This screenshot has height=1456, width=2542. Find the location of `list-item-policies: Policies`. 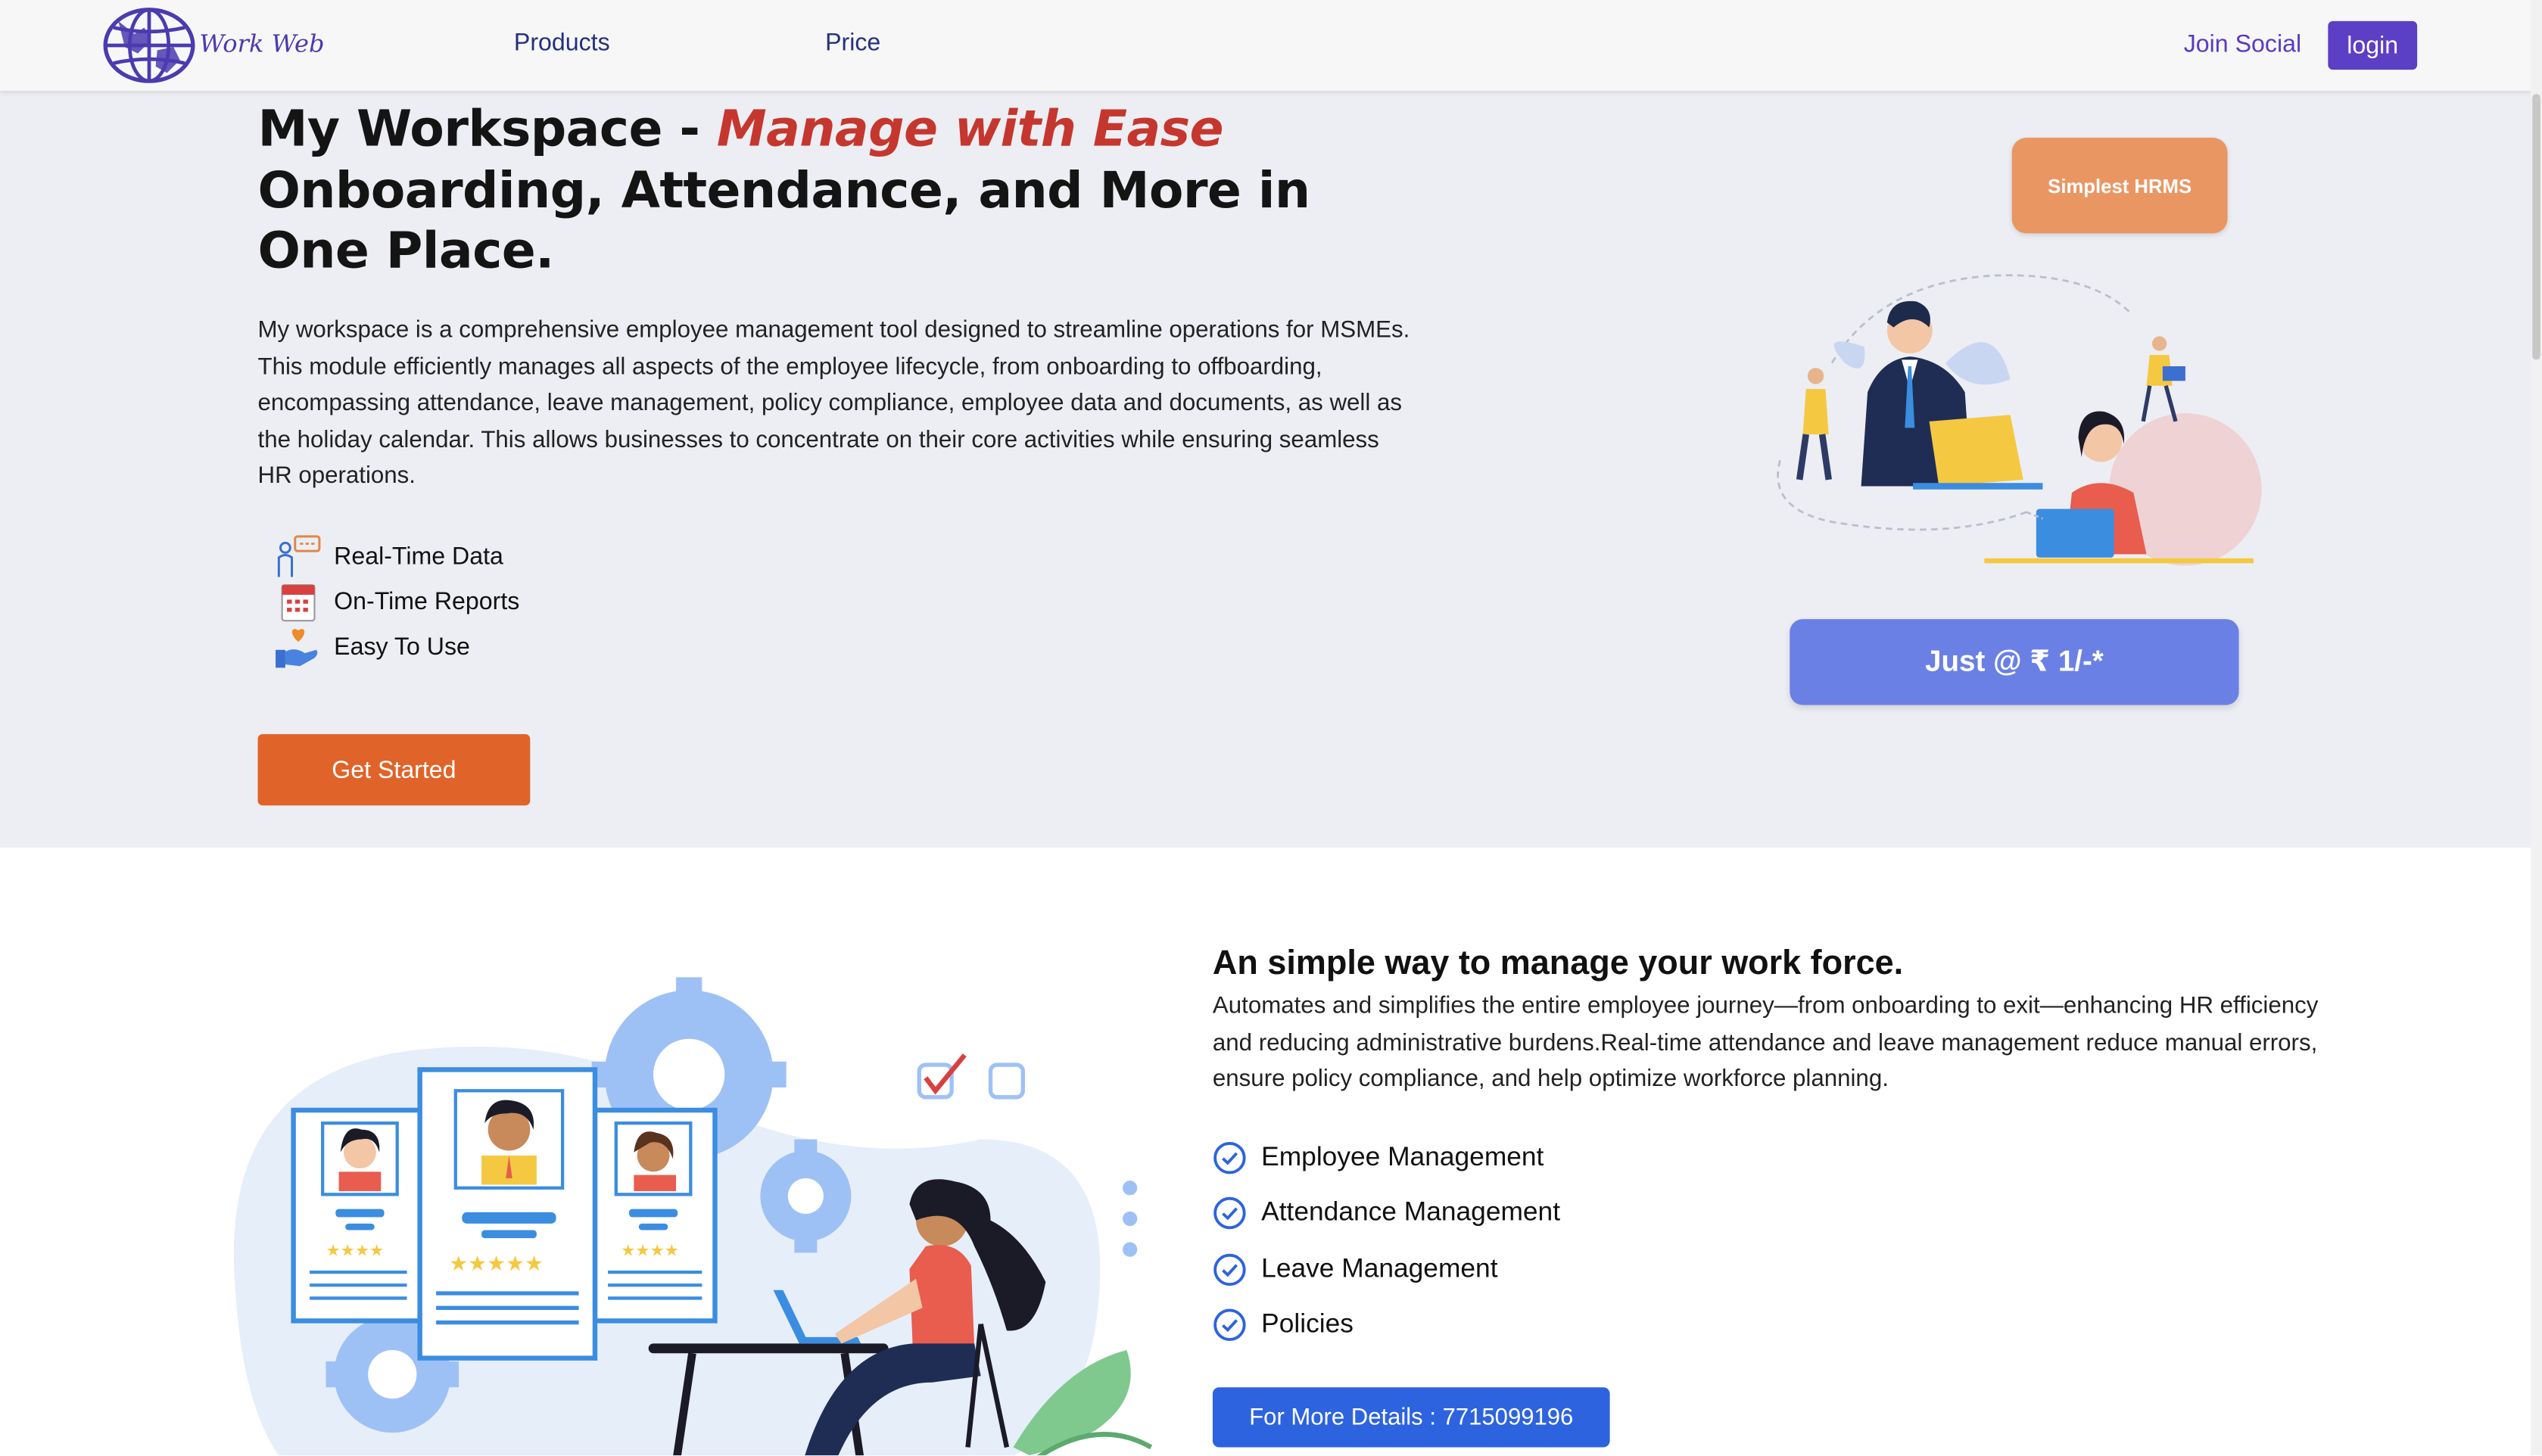

list-item-policies: Policies is located at coordinates (1283, 1324).